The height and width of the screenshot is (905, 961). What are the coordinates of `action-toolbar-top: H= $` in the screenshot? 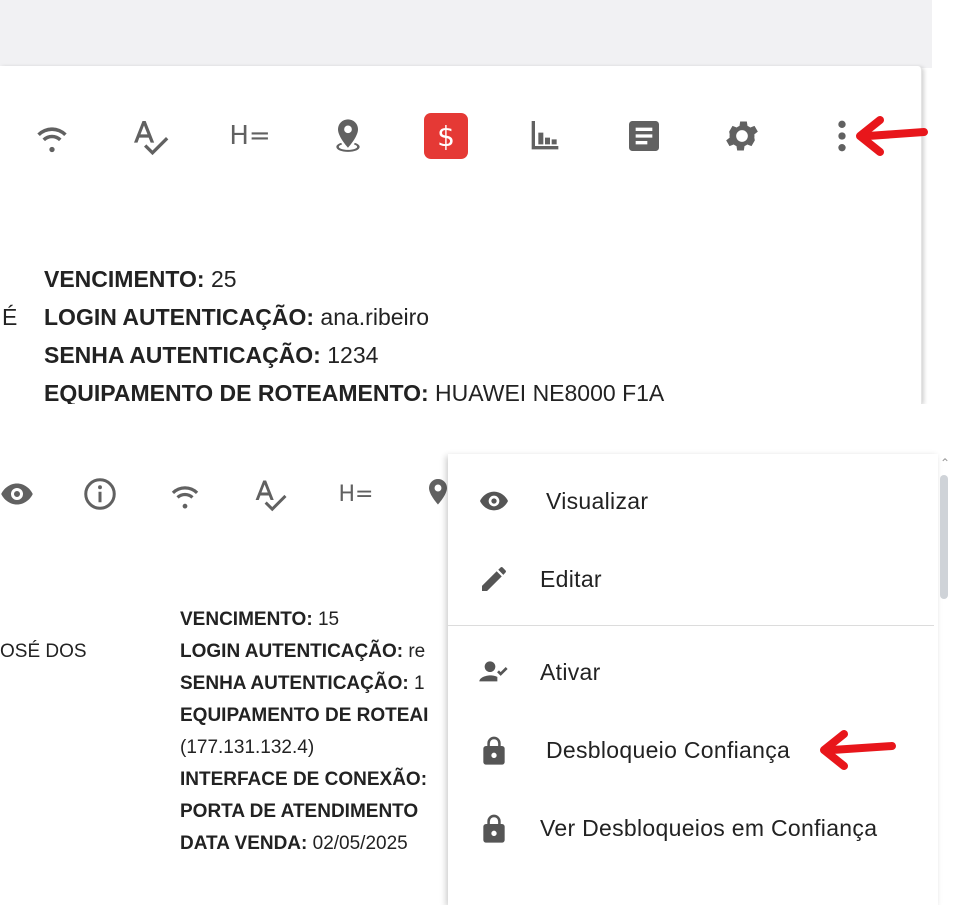 It's located at (460, 136).